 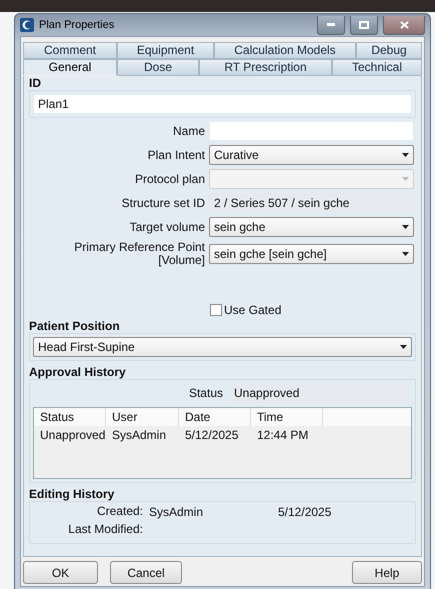 What do you see at coordinates (320, 393) in the screenshot?
I see `read-only-field: Unapproved` at bounding box center [320, 393].